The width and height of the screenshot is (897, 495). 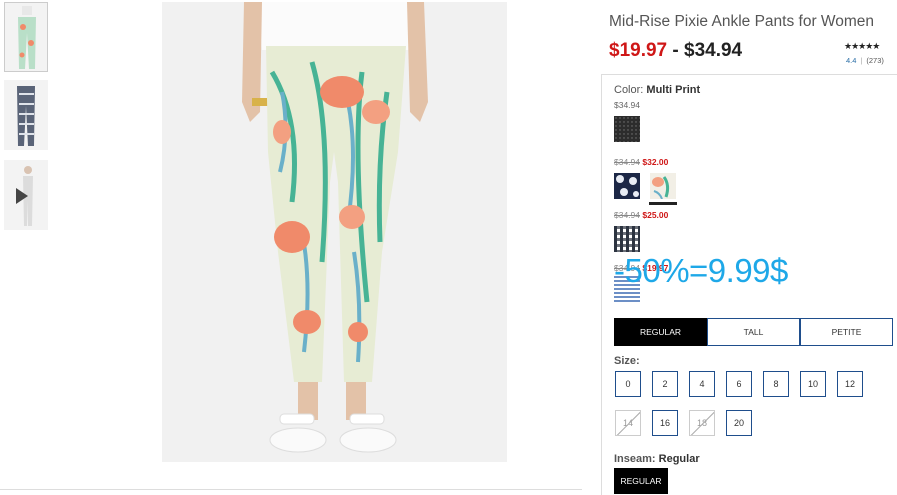 I want to click on color-price-sale-1: $34.94 $32.00, so click(x=641, y=162).